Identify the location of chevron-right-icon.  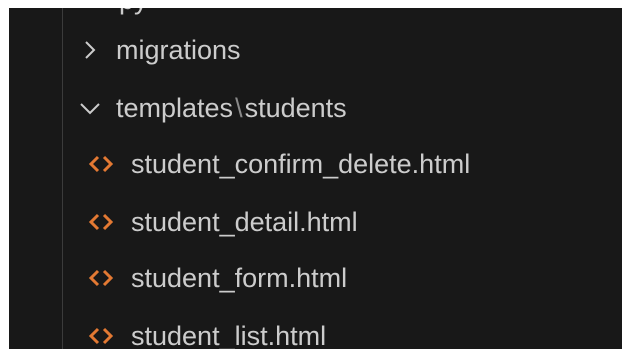
(90, 50).